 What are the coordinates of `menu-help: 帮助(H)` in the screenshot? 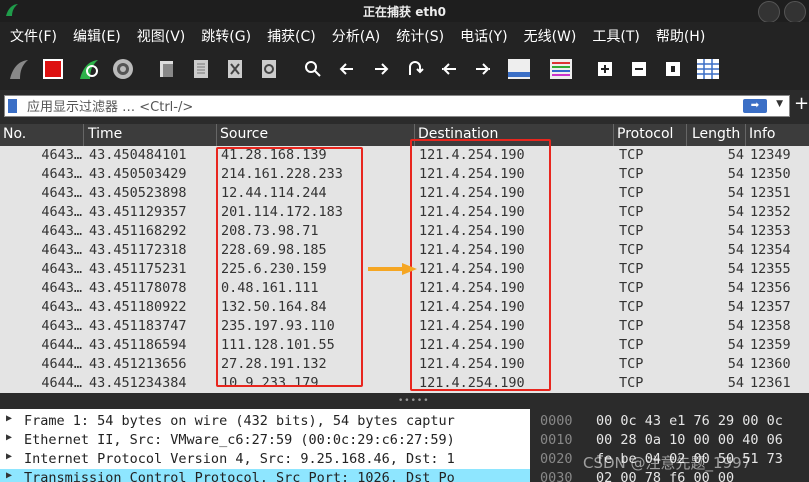 It's located at (678, 36).